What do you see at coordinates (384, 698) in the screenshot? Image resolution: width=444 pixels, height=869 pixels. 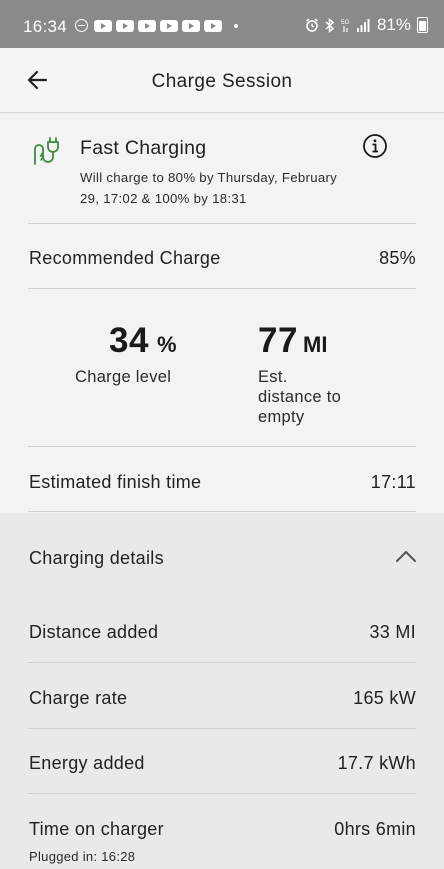 I see `charge-rate-value: 165 kW` at bounding box center [384, 698].